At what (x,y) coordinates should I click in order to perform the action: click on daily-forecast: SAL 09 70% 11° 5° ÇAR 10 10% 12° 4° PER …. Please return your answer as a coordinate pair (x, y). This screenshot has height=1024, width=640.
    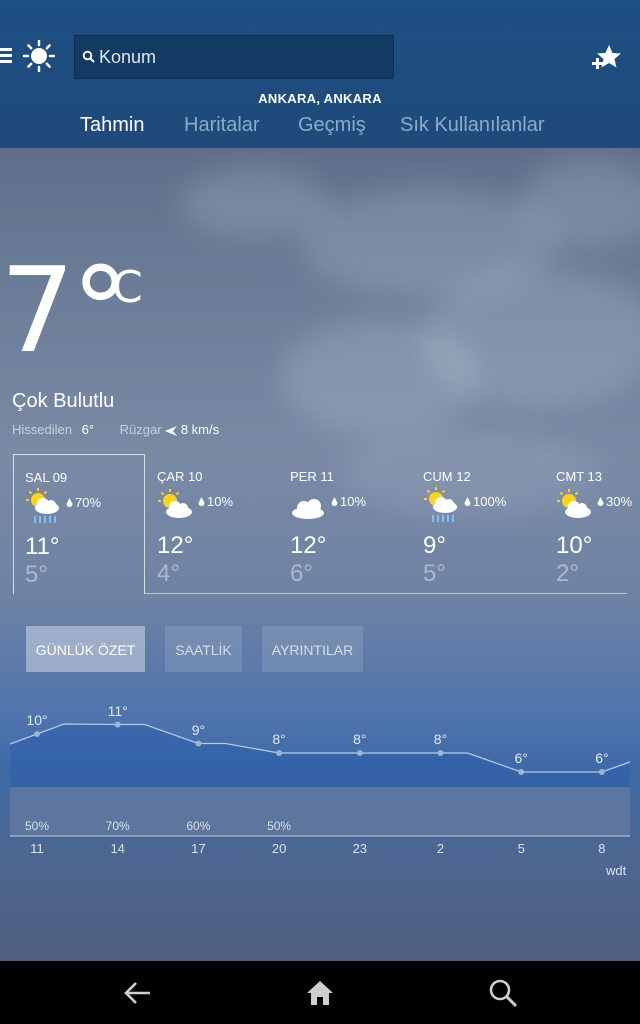
    Looking at the image, I should click on (320, 525).